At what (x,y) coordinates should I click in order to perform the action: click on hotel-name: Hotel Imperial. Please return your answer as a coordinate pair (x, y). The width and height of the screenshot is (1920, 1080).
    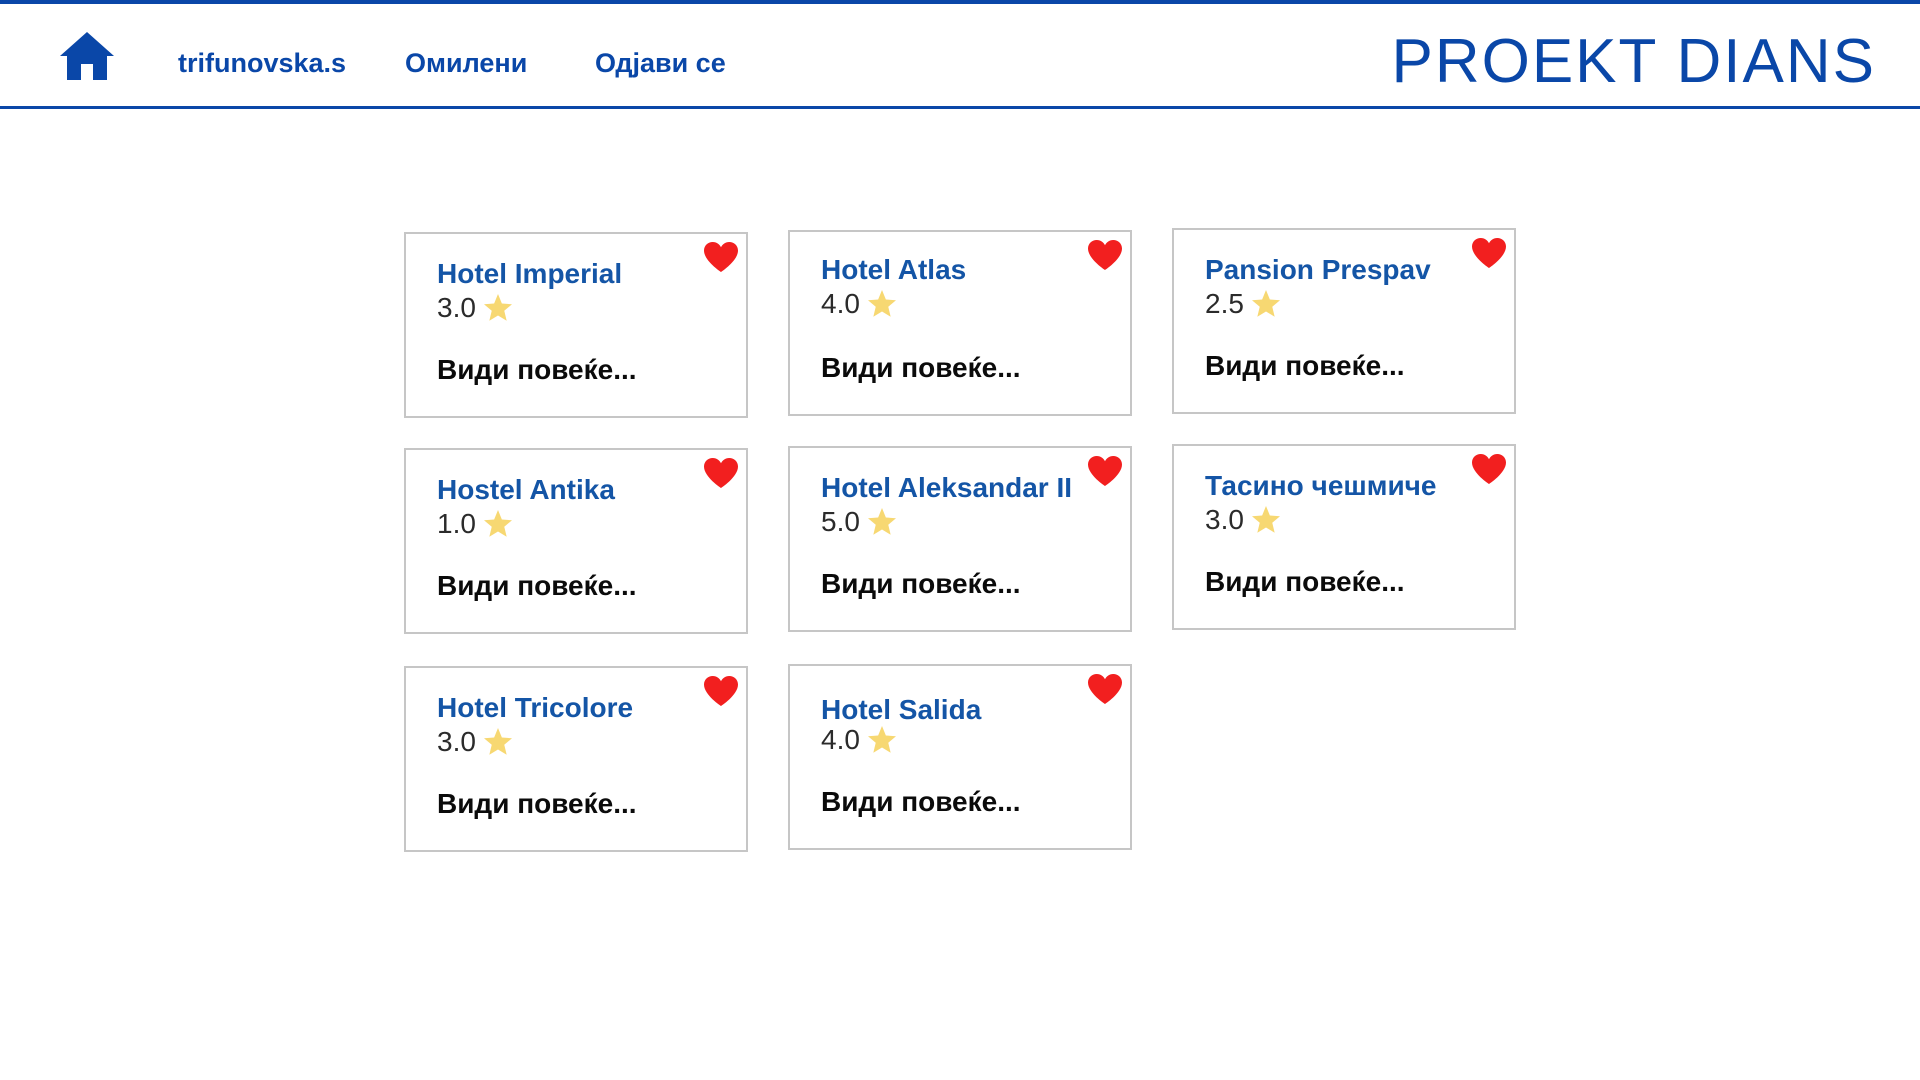
    Looking at the image, I should click on (529, 274).